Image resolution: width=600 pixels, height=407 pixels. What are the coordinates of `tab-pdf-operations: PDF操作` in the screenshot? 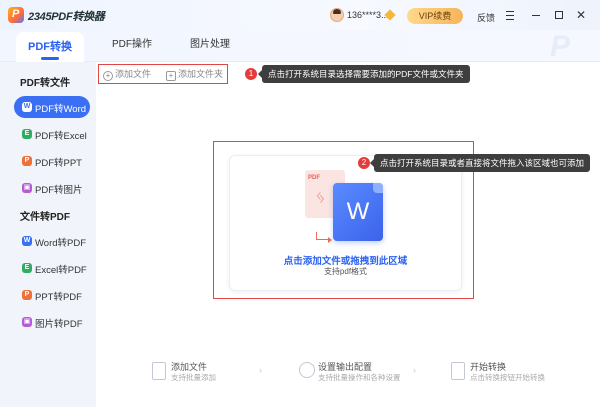 It's located at (132, 46).